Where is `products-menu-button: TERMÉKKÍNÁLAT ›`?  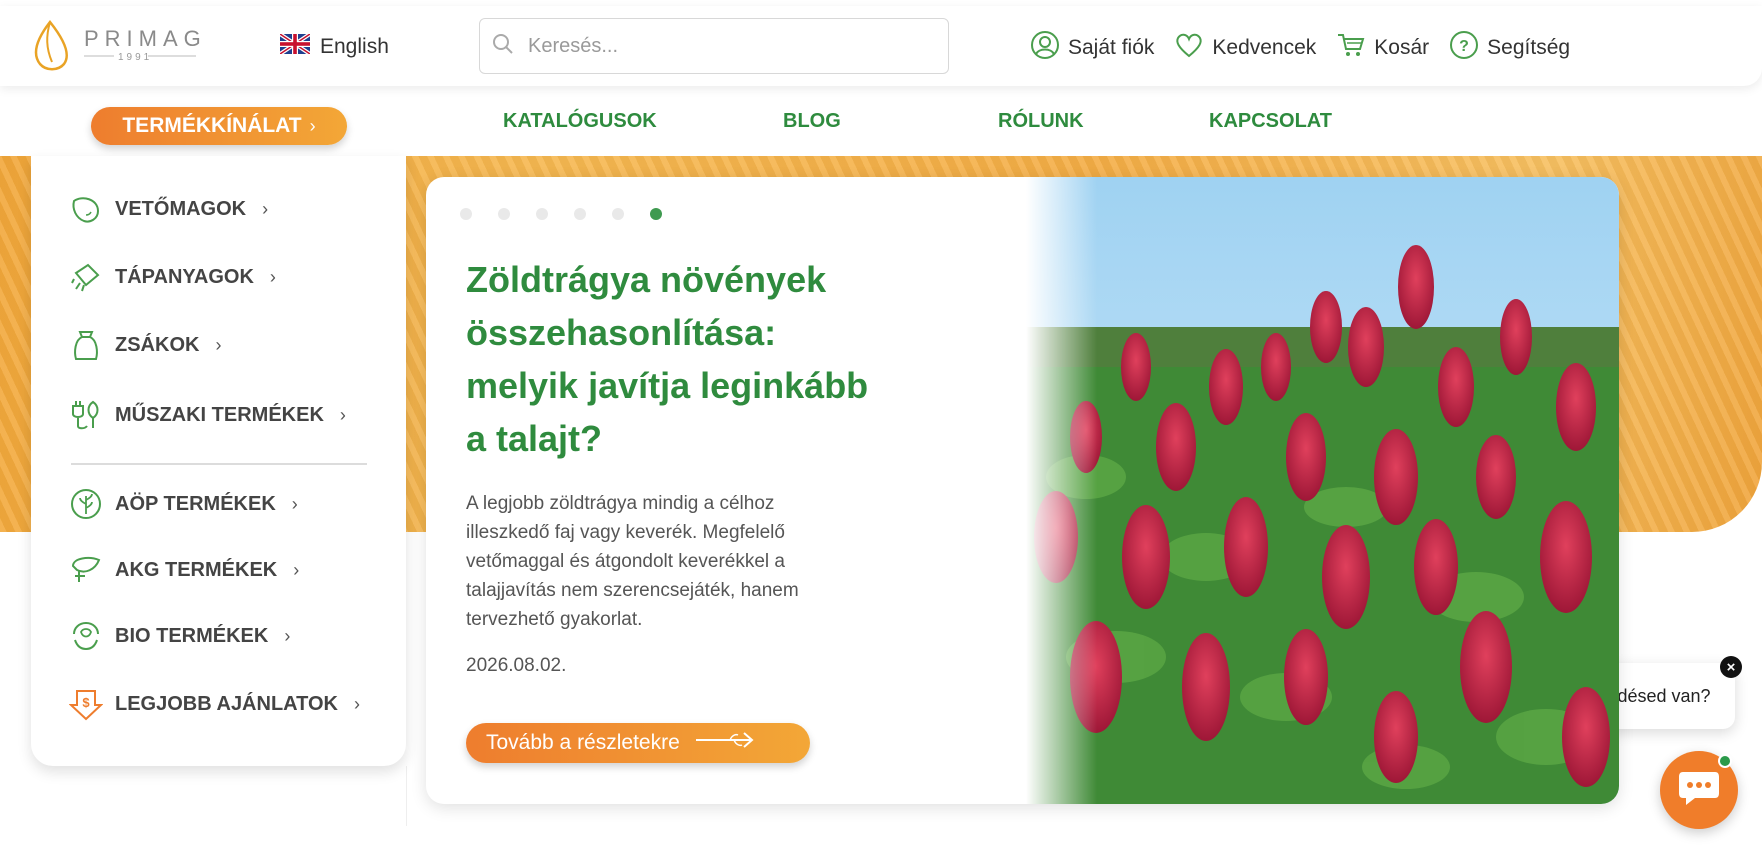
products-menu-button: TERMÉKKÍNÁLAT › is located at coordinates (219, 126).